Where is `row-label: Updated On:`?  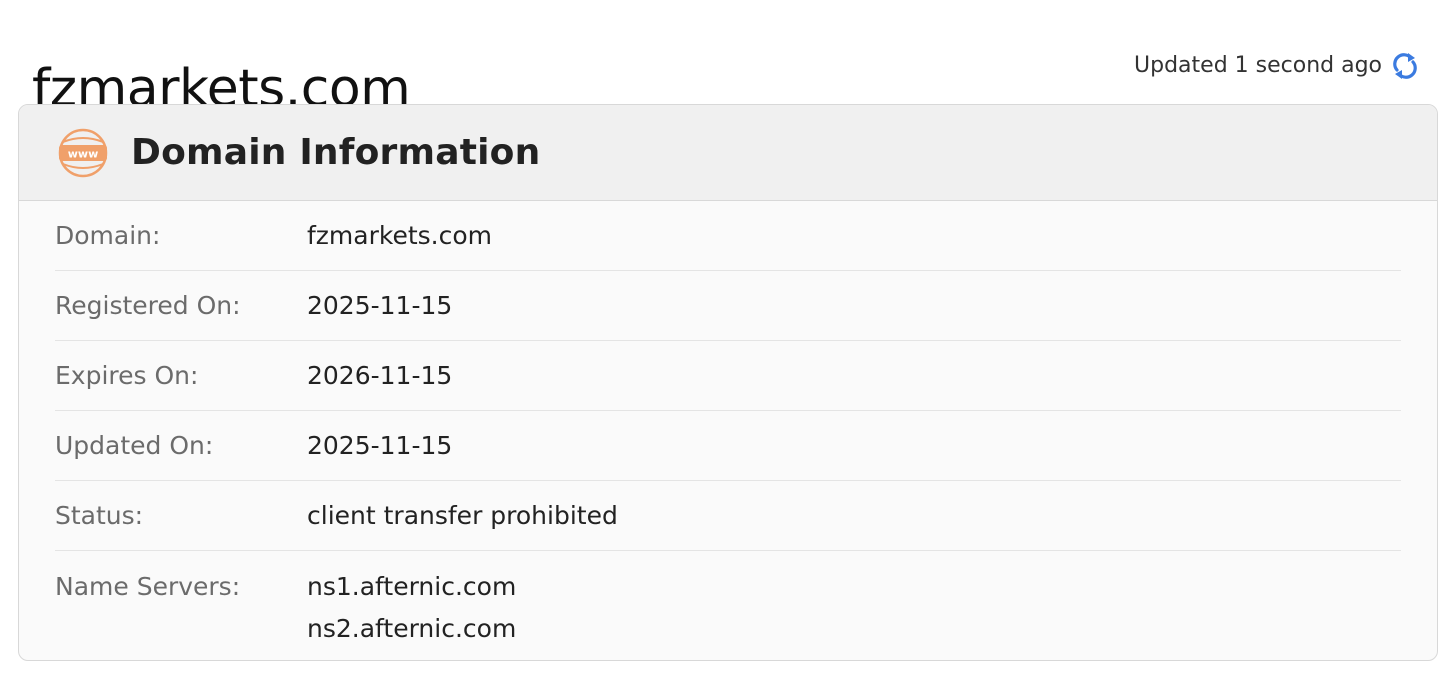 row-label: Updated On: is located at coordinates (134, 445).